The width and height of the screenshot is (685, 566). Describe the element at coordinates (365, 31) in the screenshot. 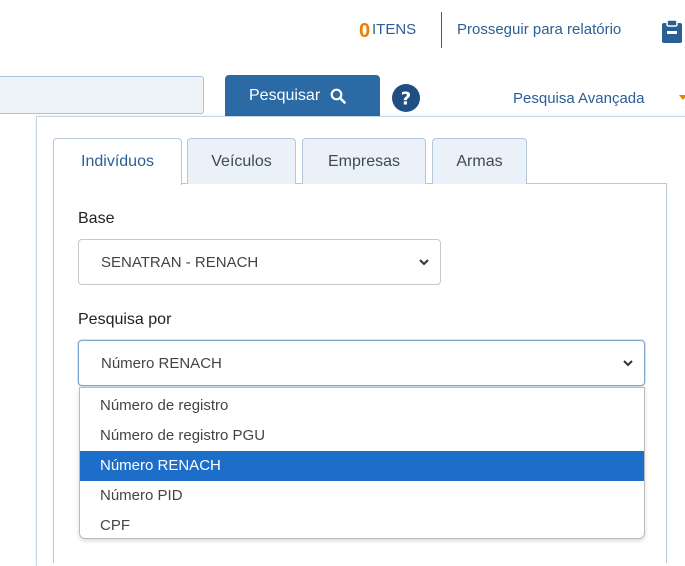

I see `cart-count: 0` at that location.